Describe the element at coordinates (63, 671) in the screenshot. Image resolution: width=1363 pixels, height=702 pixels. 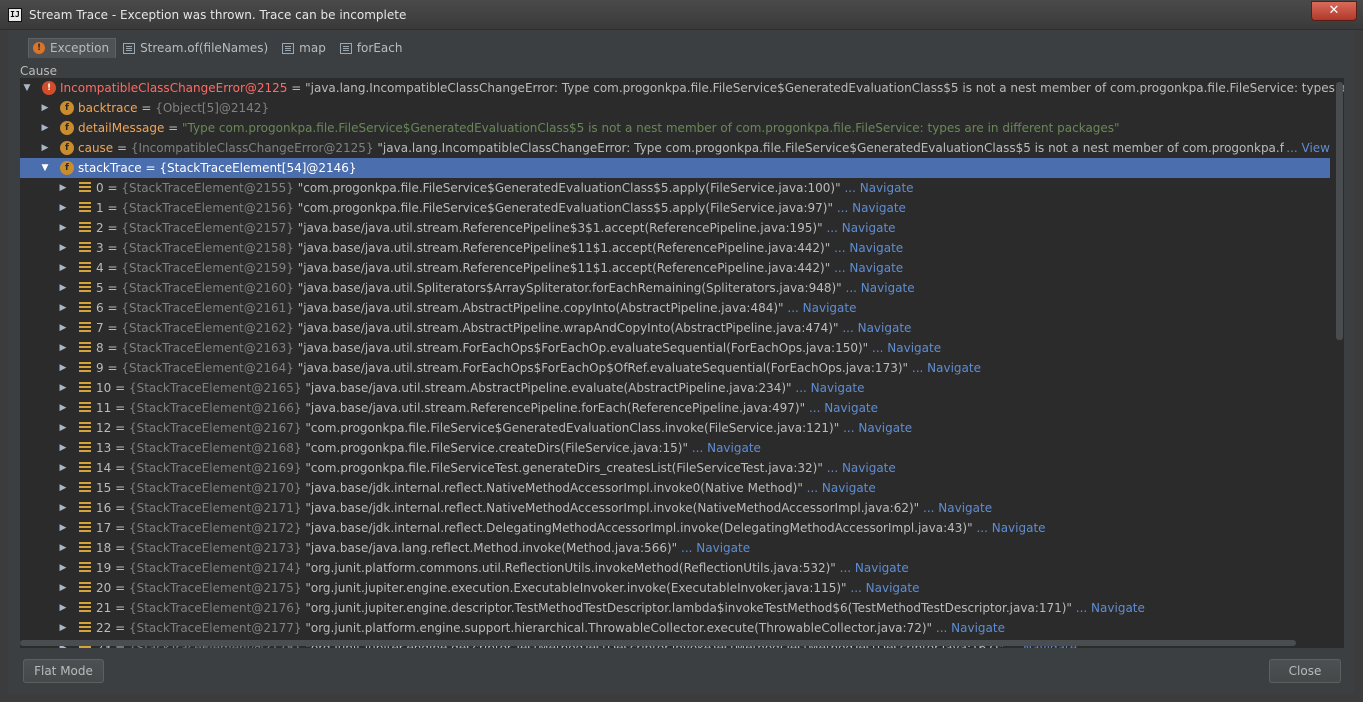
I see `flat-mode-button: Flat Mode` at that location.